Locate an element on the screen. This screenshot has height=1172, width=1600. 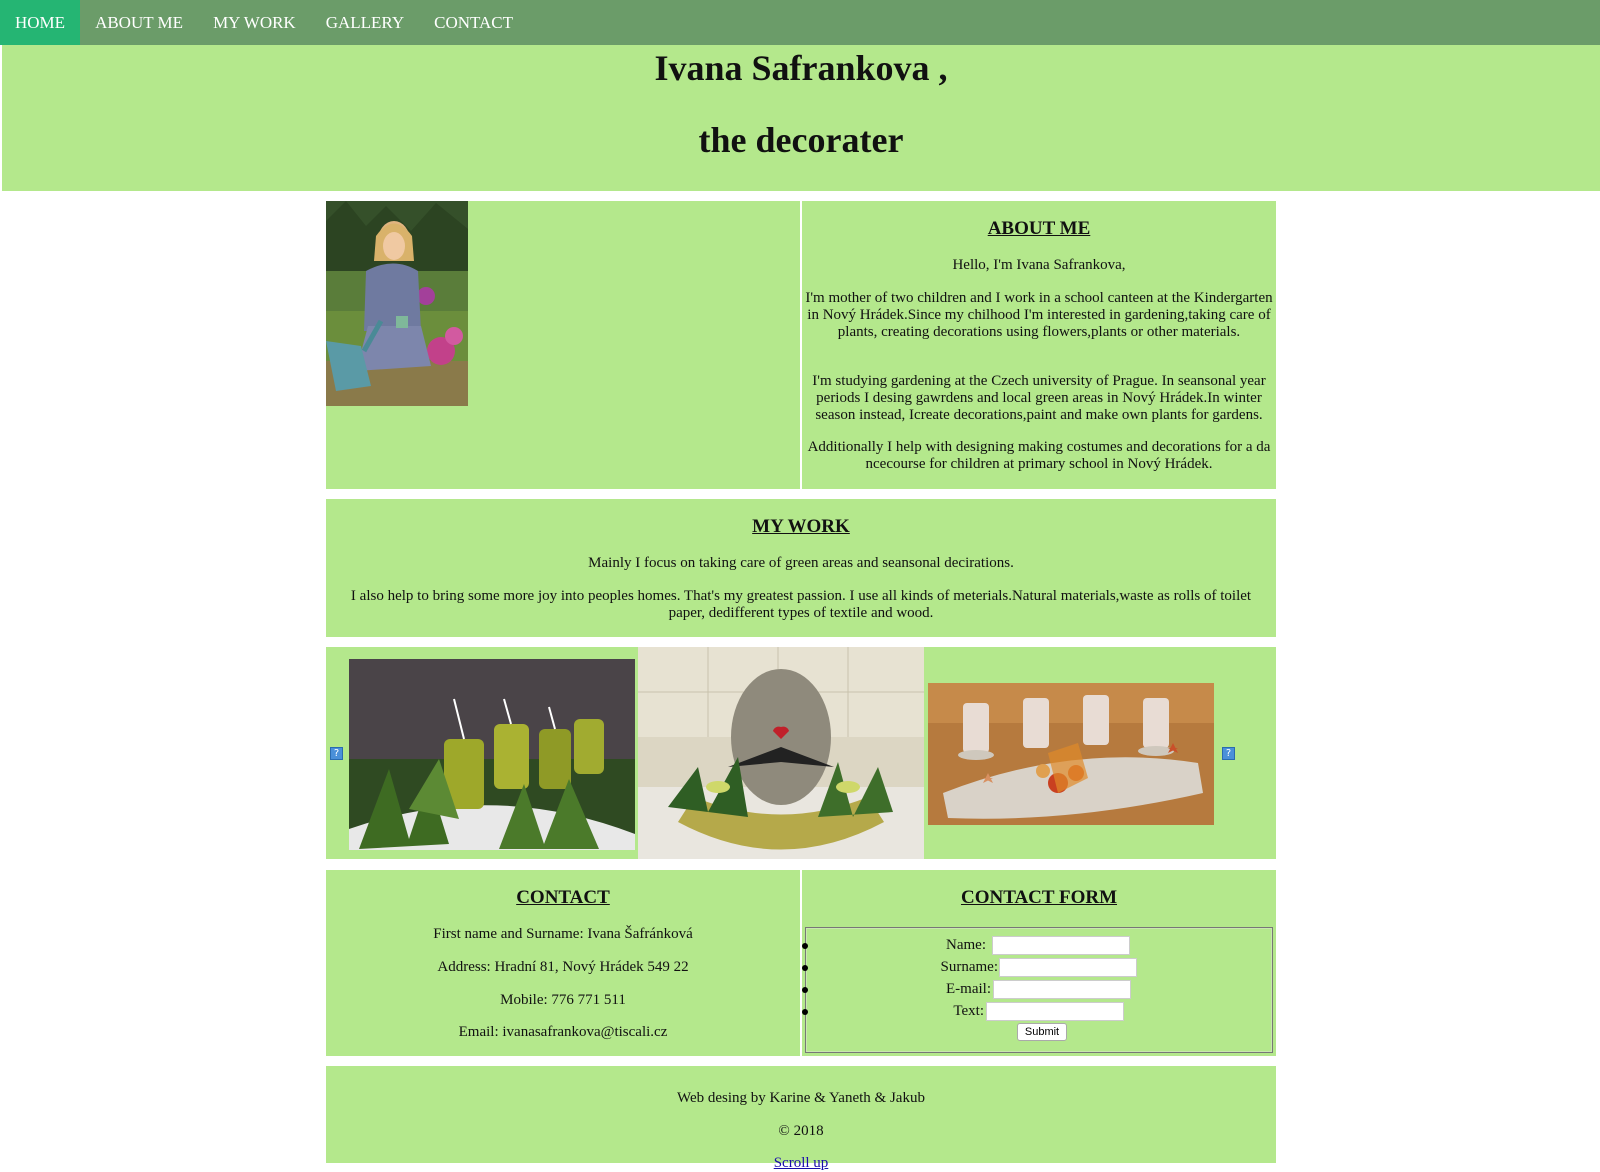
gallery-image-egg-basket is located at coordinates (781, 753).